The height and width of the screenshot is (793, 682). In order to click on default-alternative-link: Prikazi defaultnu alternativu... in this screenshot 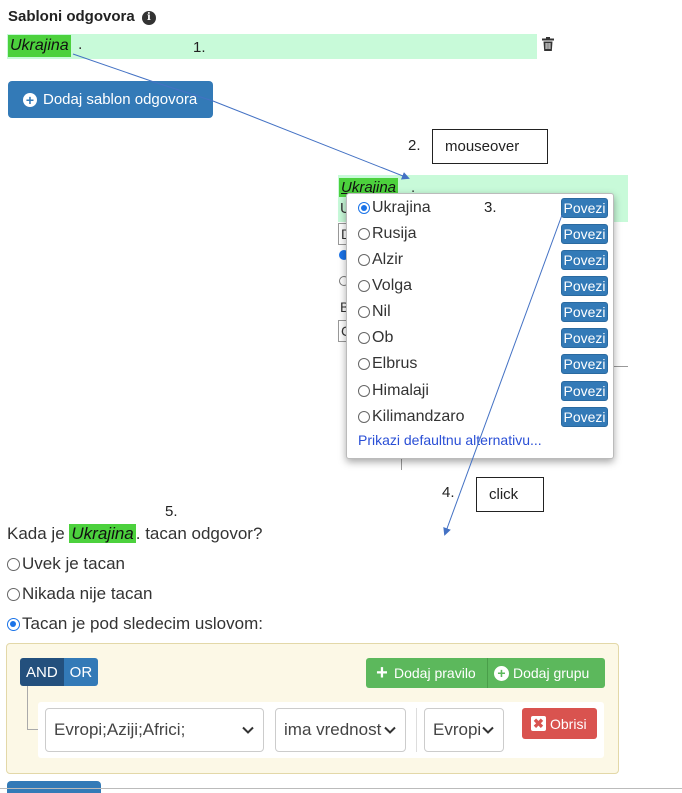, I will do `click(450, 440)`.